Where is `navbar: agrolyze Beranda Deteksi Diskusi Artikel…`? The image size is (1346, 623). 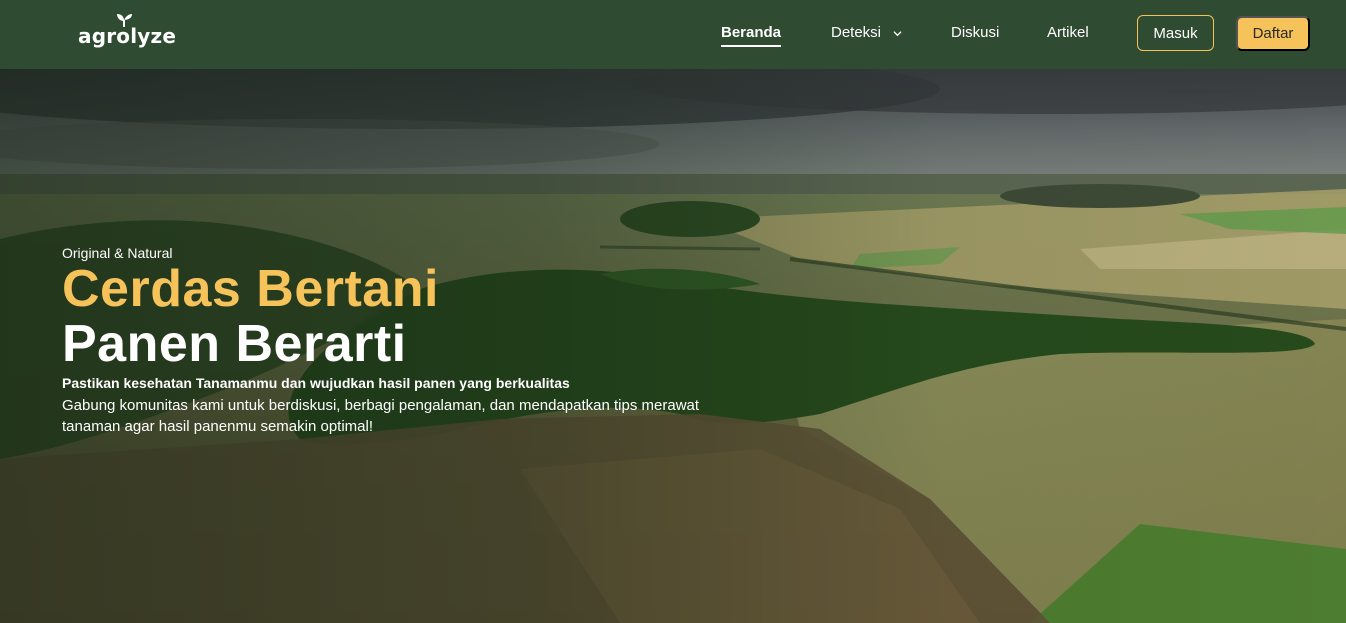 navbar: agrolyze Beranda Deteksi Diskusi Artikel… is located at coordinates (673, 34).